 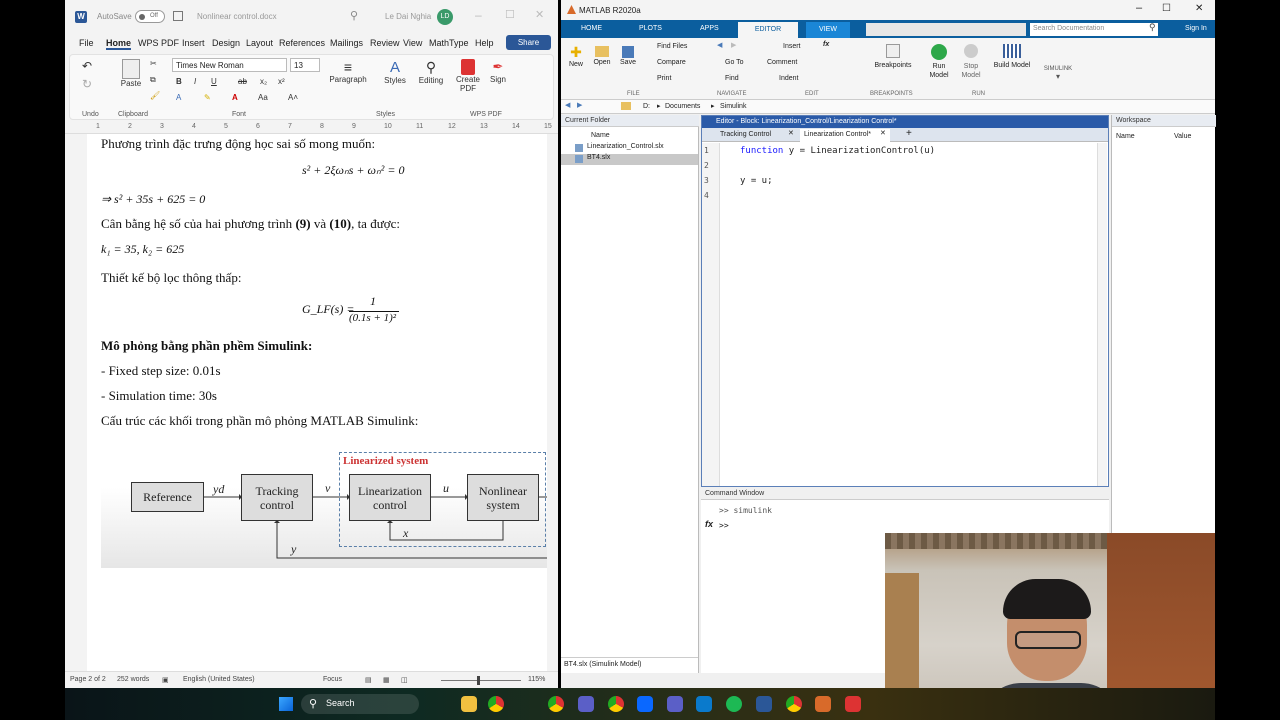 I want to click on back-icon: ◀, so click(x=719, y=45).